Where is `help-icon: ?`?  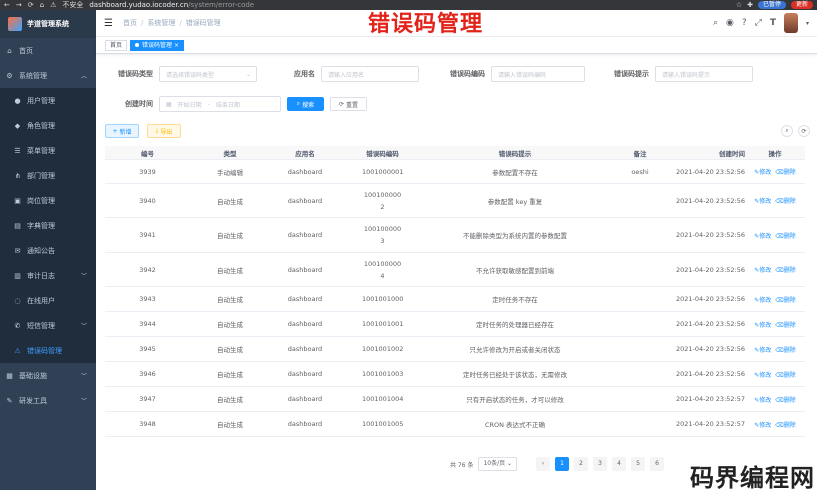
help-icon: ? is located at coordinates (744, 23).